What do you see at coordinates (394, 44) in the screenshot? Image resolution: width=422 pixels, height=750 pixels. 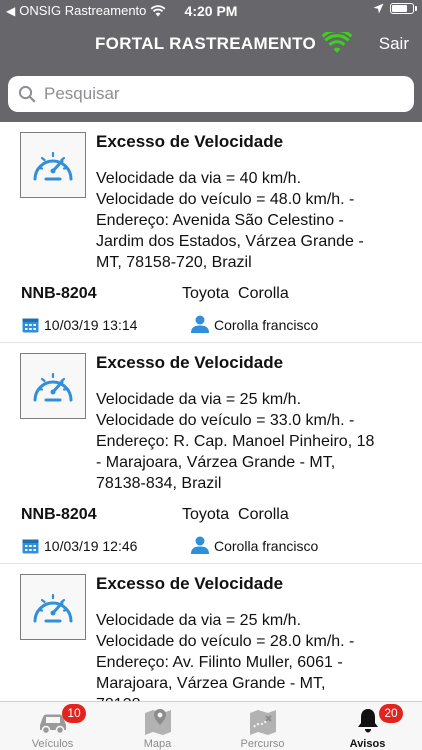 I see `logout-button: Sair` at bounding box center [394, 44].